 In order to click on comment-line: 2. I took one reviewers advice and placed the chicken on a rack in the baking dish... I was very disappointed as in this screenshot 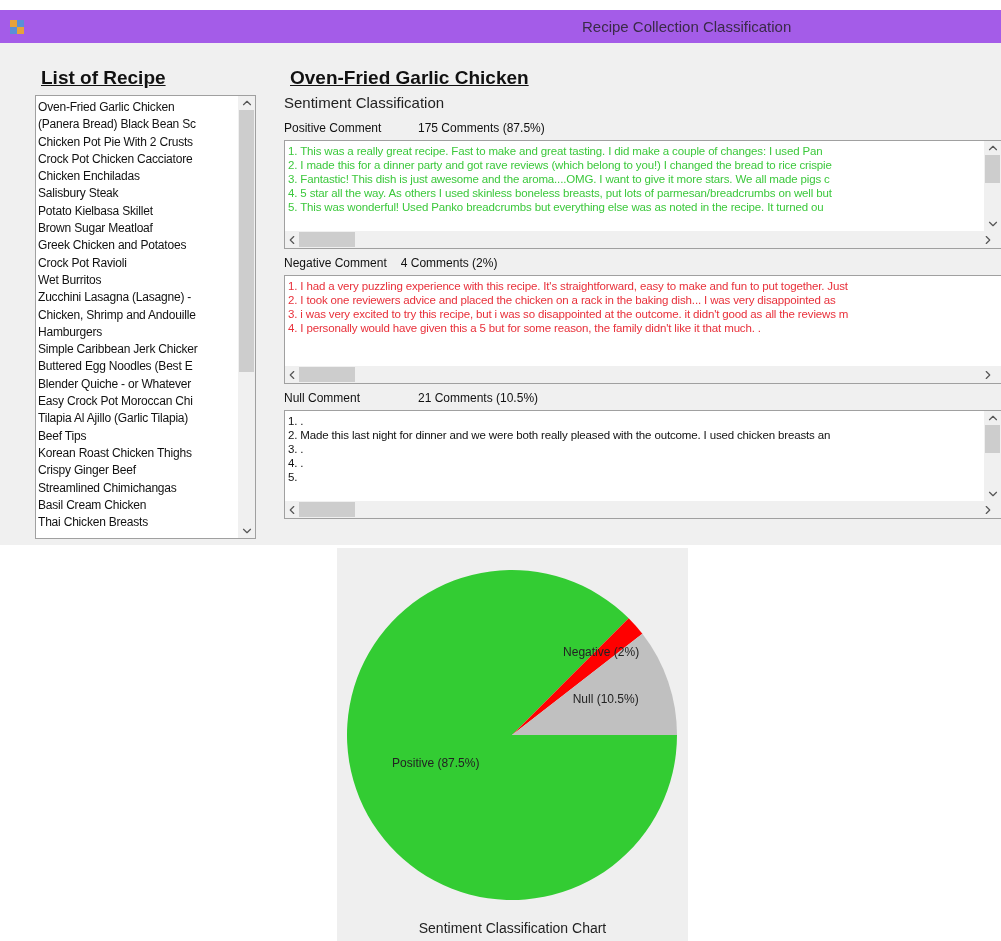, I will do `click(562, 300)`.